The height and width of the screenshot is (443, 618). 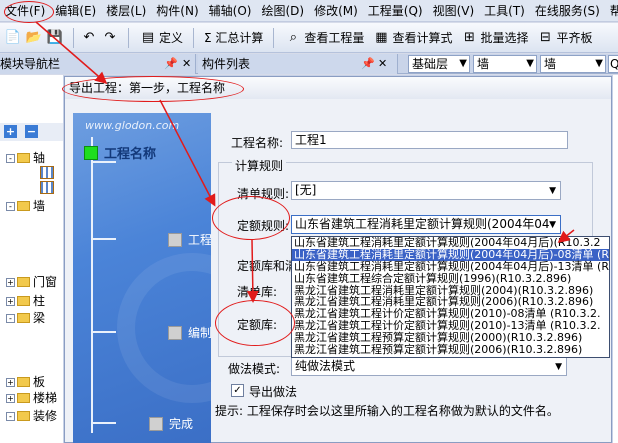 I want to click on menu-item: 视图(V), so click(x=454, y=11).